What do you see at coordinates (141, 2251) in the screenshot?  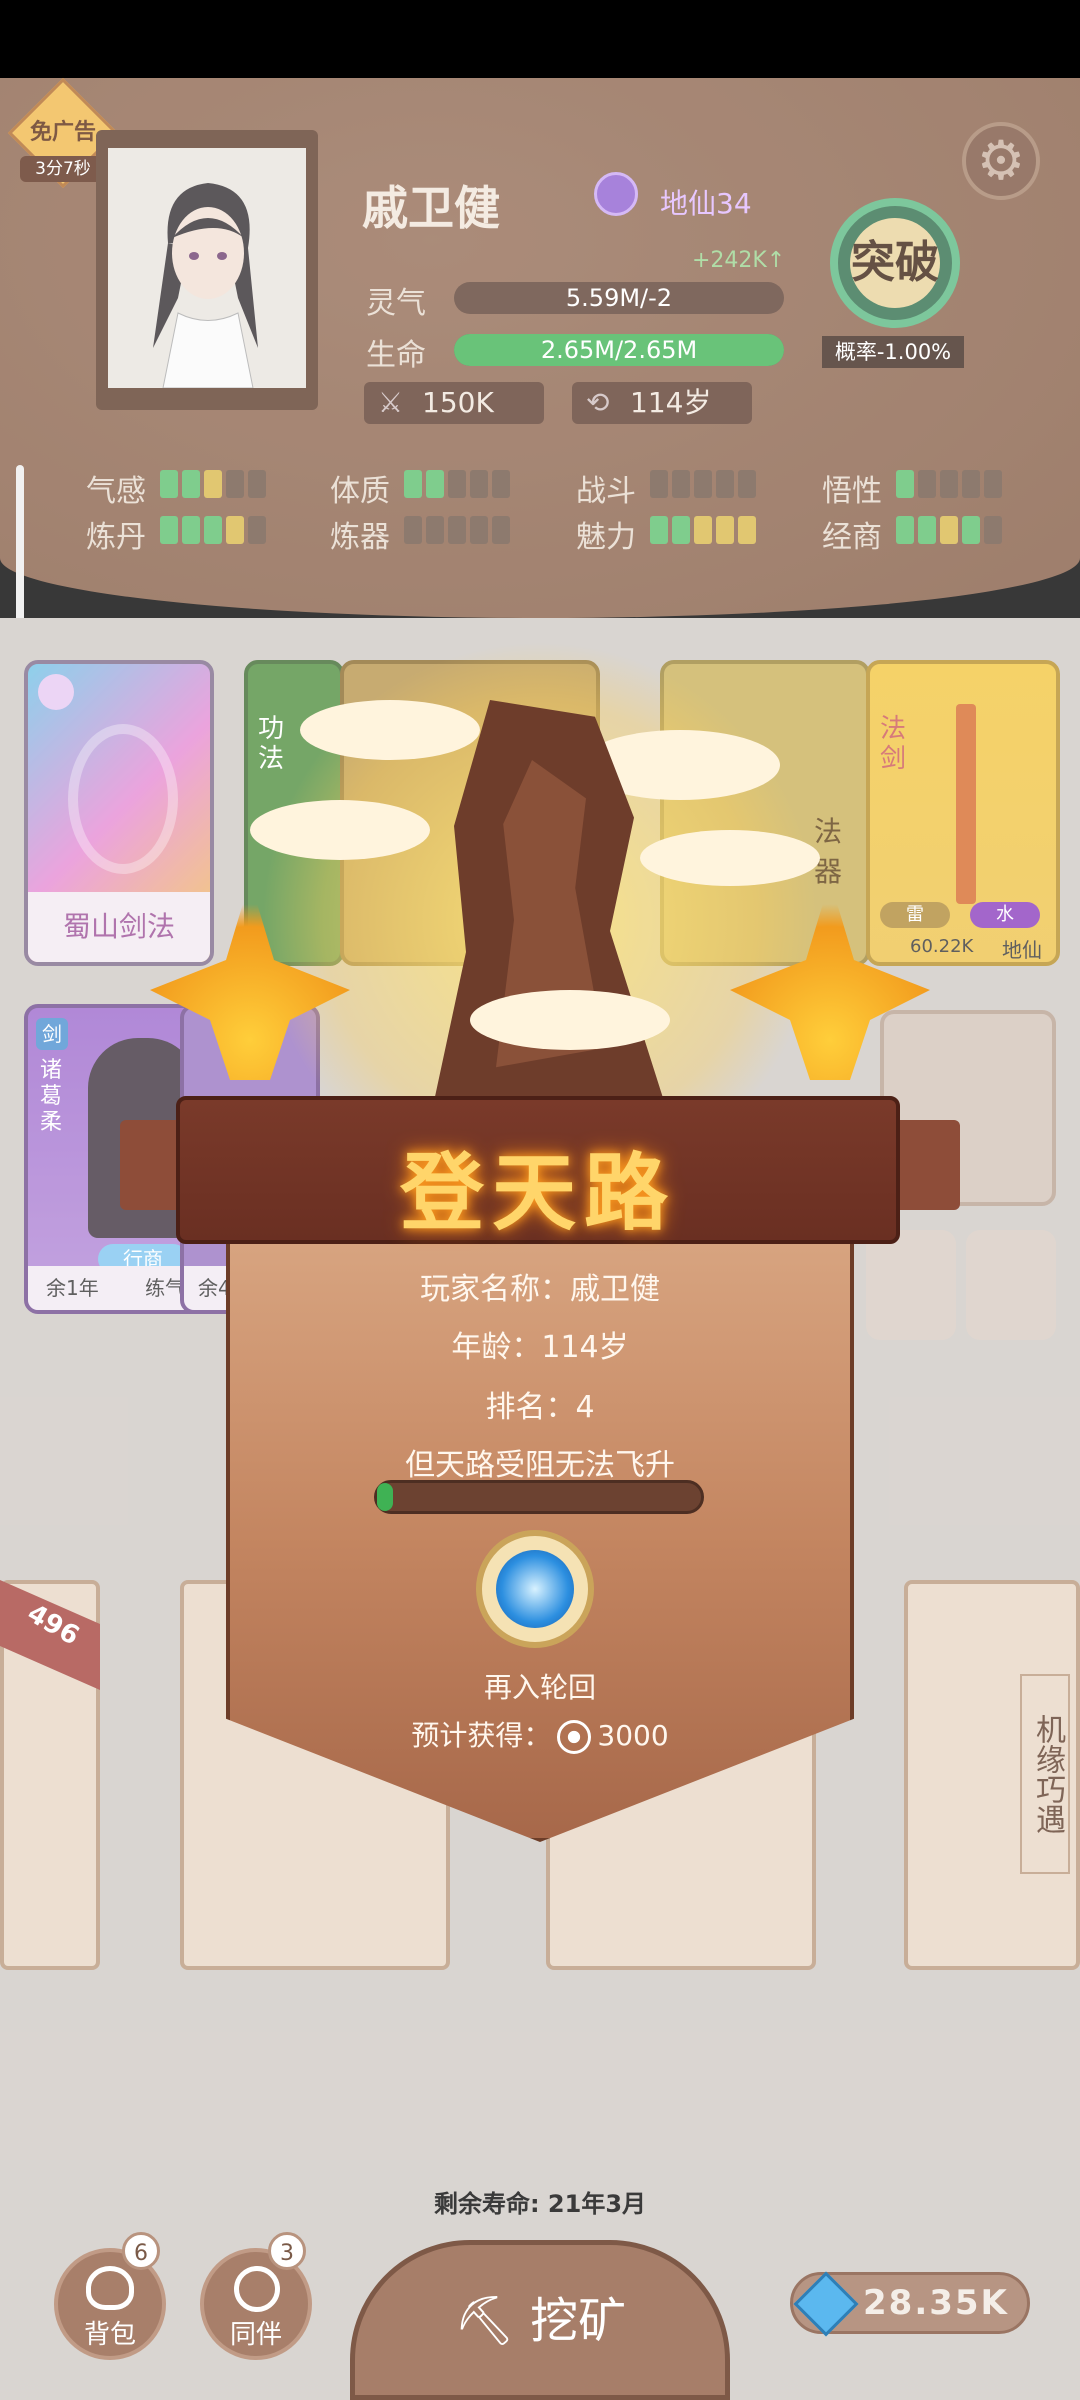 I see `bag-count: 6` at bounding box center [141, 2251].